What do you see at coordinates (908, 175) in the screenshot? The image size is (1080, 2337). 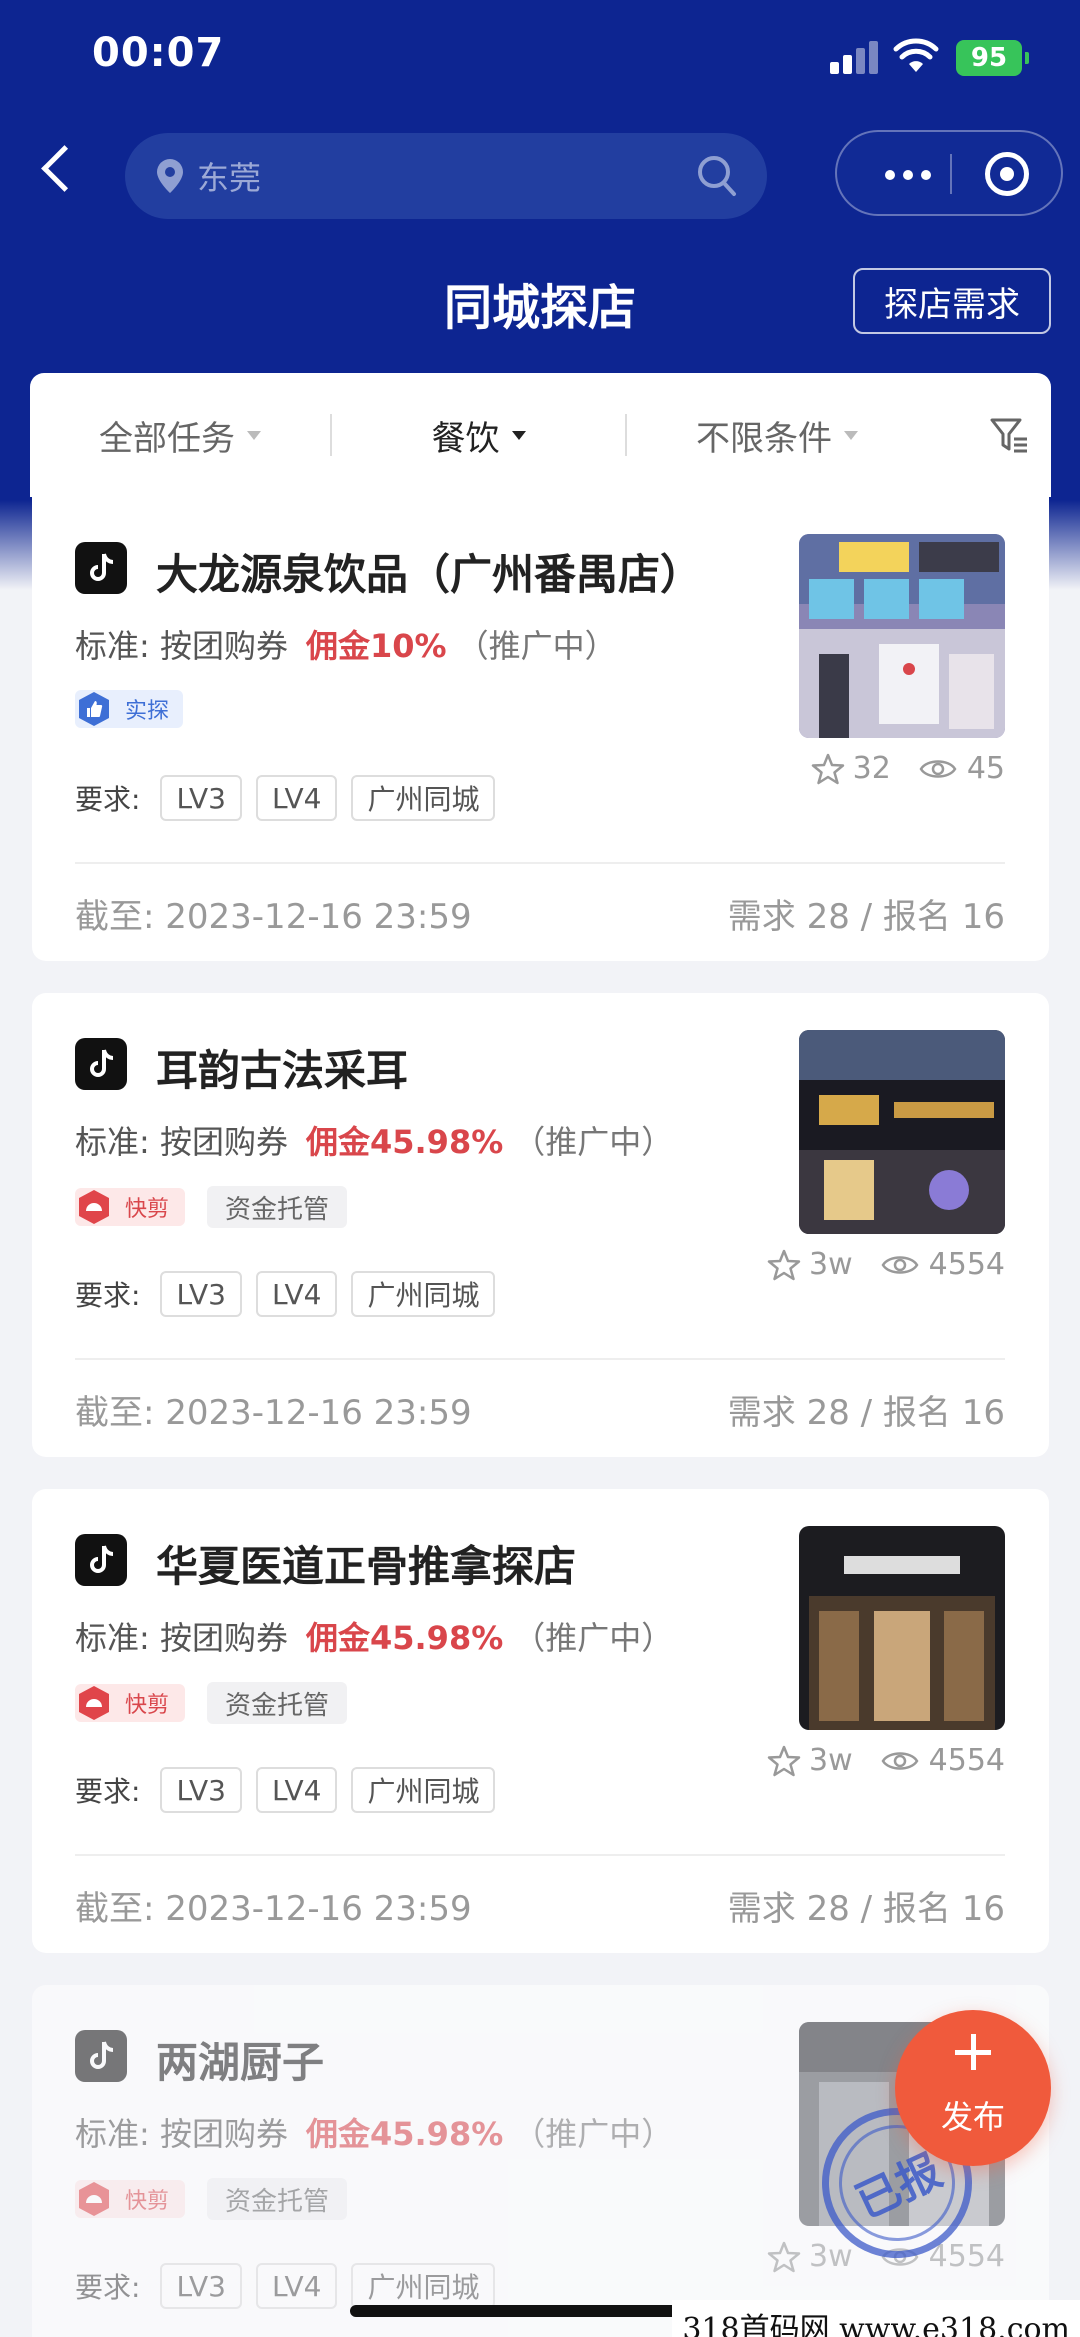 I see `more-icon` at bounding box center [908, 175].